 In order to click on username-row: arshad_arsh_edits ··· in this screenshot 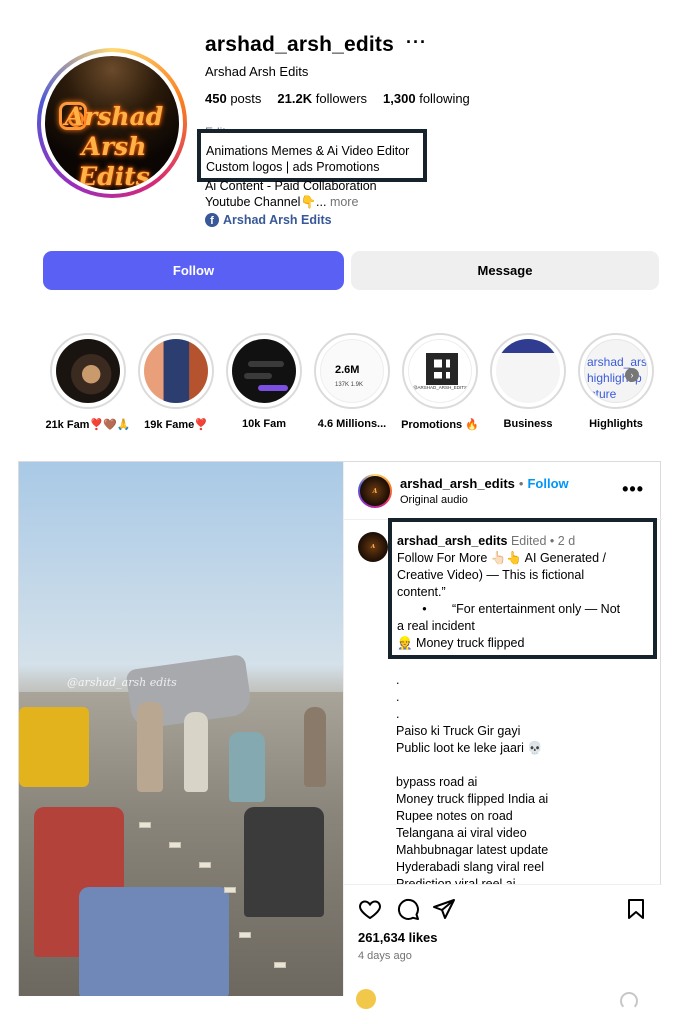, I will do `click(316, 44)`.